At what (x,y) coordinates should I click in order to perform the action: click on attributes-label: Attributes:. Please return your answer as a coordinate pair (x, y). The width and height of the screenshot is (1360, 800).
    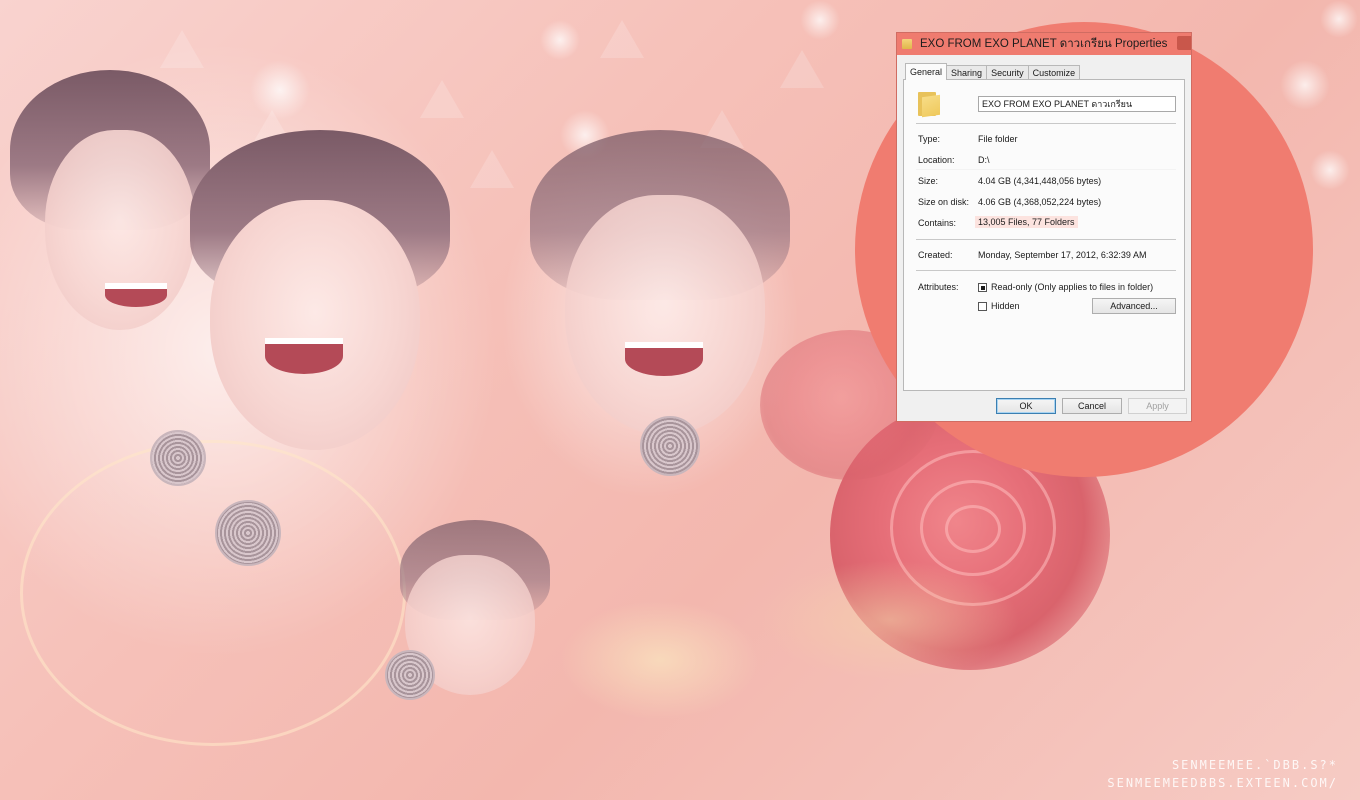
    Looking at the image, I should click on (938, 287).